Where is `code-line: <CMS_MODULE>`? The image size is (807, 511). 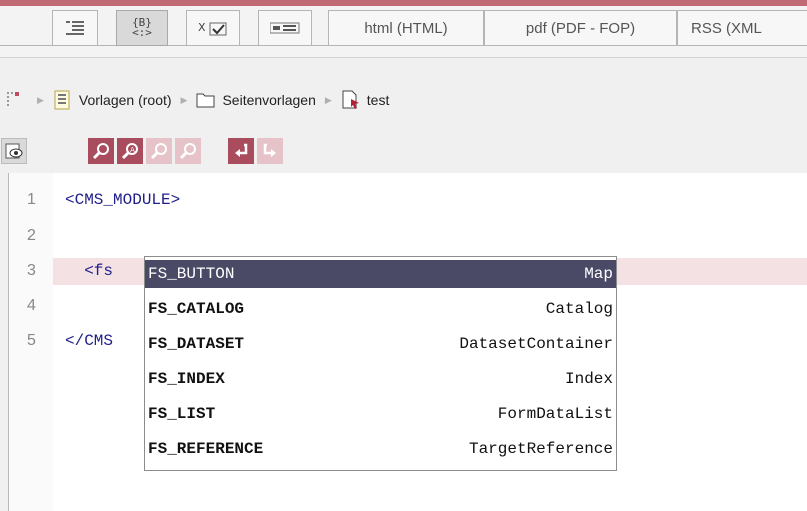
code-line: <CMS_MODULE> is located at coordinates (123, 200).